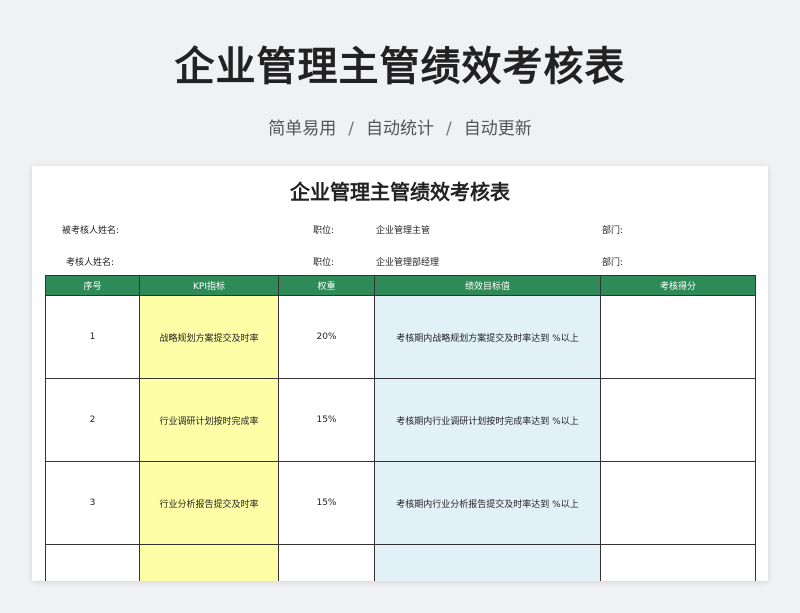  What do you see at coordinates (400, 67) in the screenshot?
I see `page-title: 企业管理主管绩效考核表` at bounding box center [400, 67].